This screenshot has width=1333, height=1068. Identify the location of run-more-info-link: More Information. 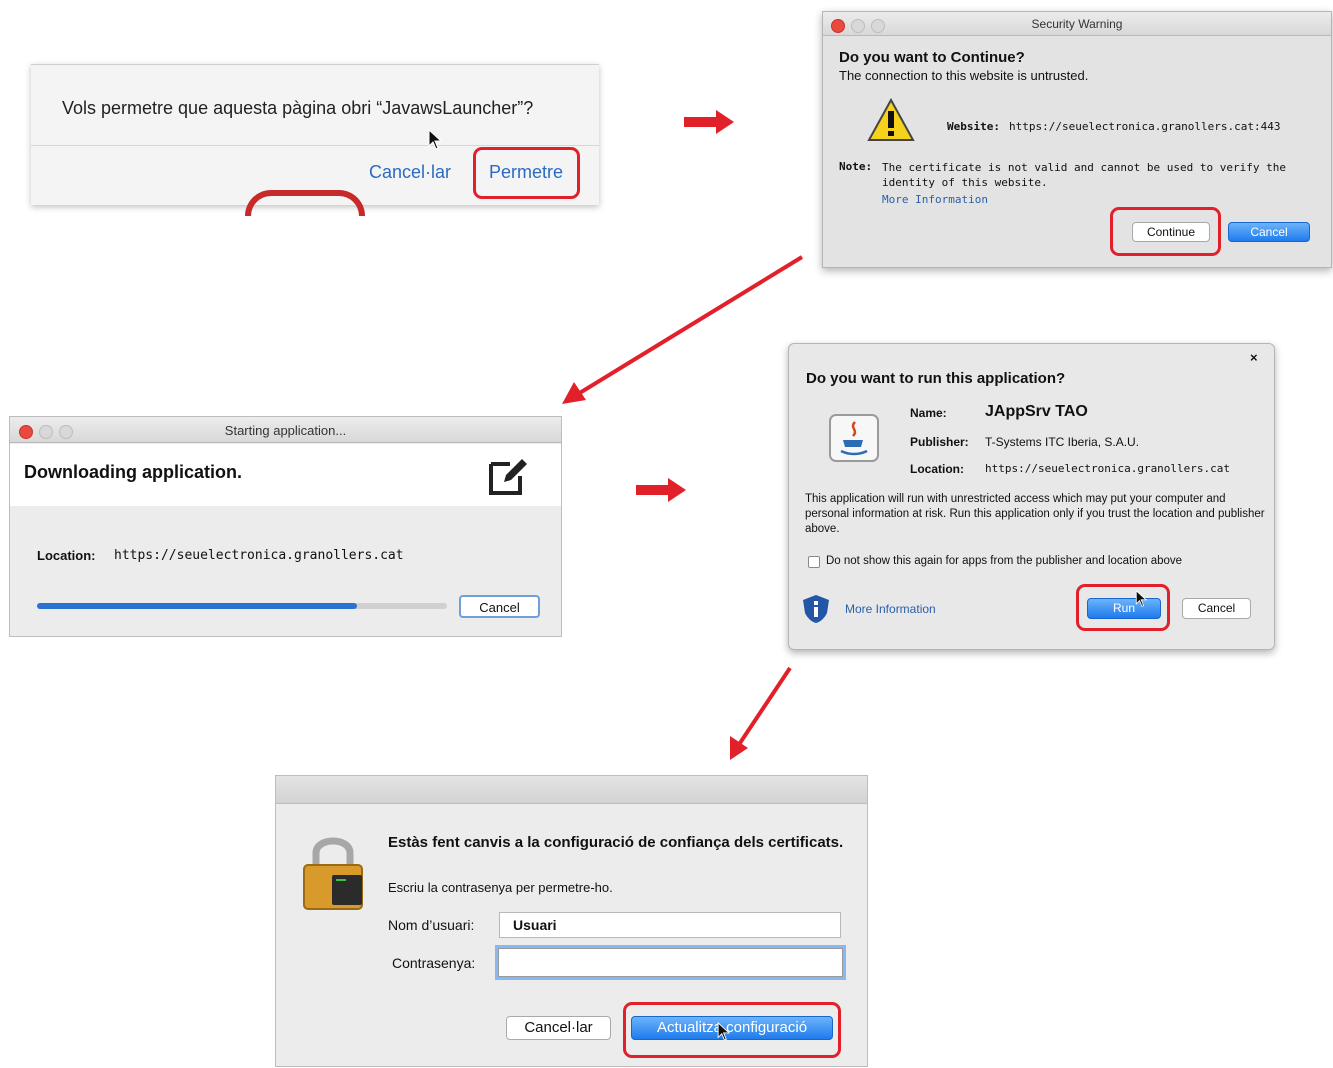
(890, 609).